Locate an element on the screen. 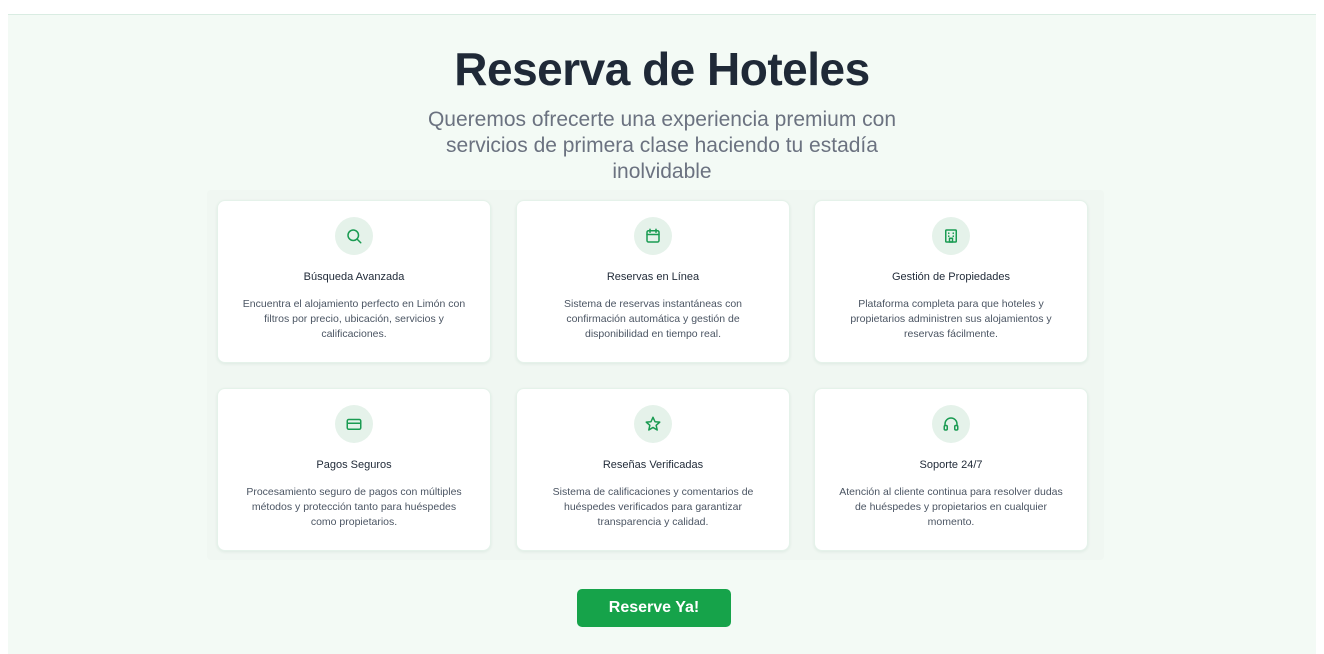 This screenshot has height=654, width=1324. feature-title: Pagos Seguros is located at coordinates (354, 465).